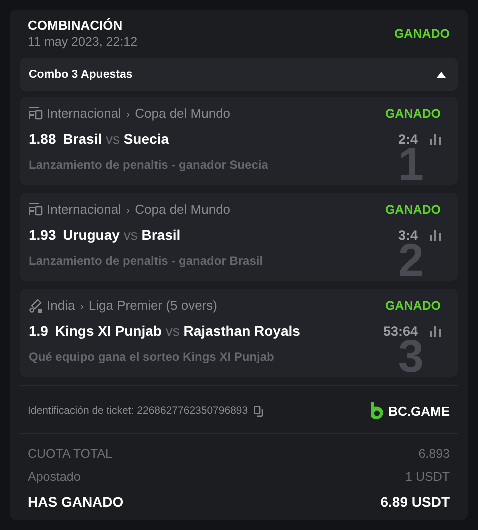 This screenshot has height=530, width=478. I want to click on total-label: CUOTA TOTAL, so click(70, 453).